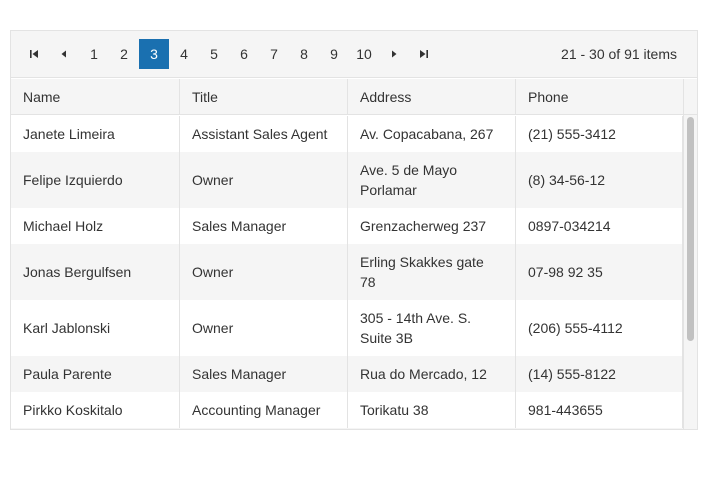  What do you see at coordinates (432, 134) in the screenshot?
I see `cell-address: Av. Copacabana, 267` at bounding box center [432, 134].